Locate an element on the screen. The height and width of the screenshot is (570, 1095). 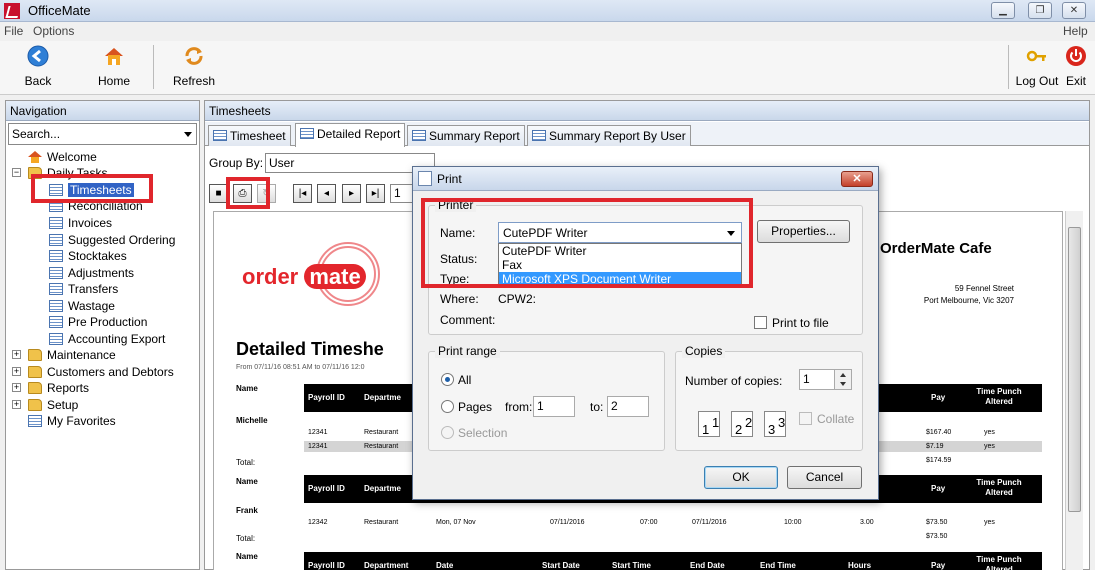
last-page-icon: ▸| is located at coordinates (375, 193).